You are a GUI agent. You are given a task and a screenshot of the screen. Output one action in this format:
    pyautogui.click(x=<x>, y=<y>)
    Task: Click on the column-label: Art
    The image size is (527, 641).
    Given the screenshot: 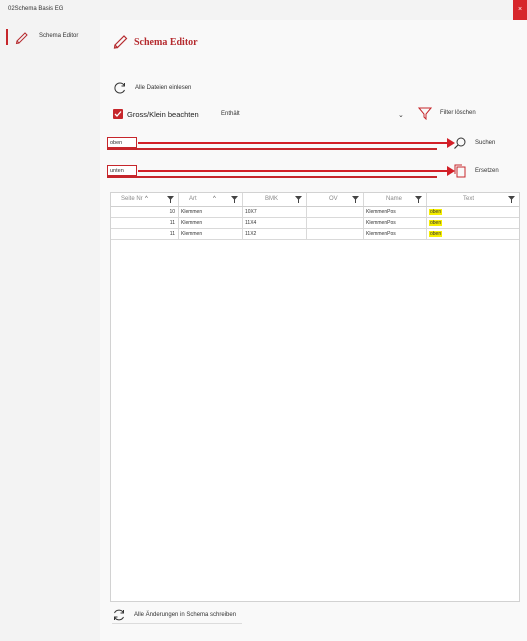 What is the action you would take?
    pyautogui.click(x=193, y=199)
    